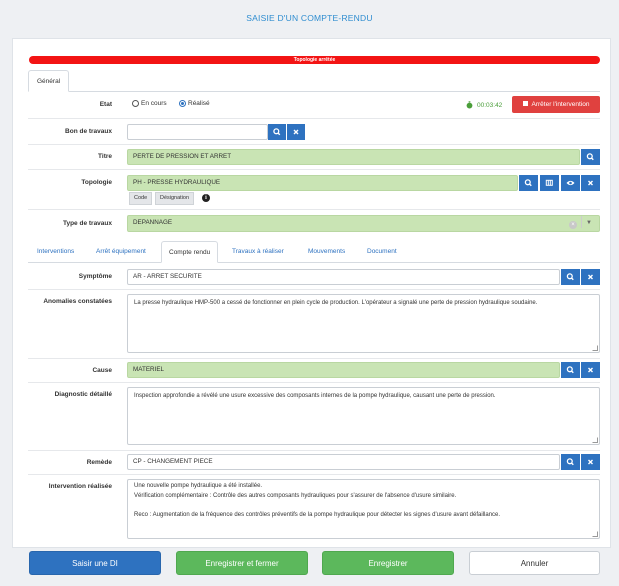 The width and height of the screenshot is (619, 586). I want to click on subtab-divider, so click(314, 262).